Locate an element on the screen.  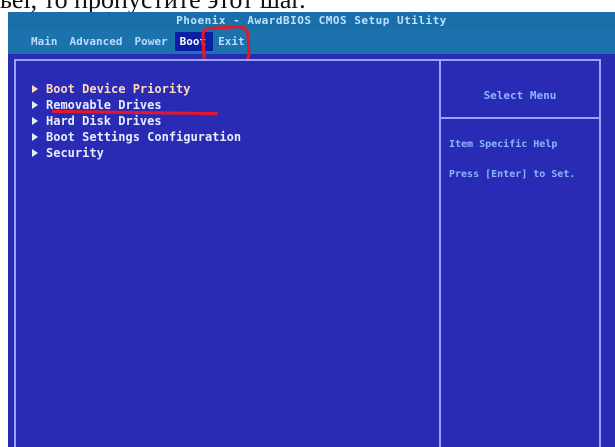
item-label: Boot Device Priority is located at coordinates (118, 89).